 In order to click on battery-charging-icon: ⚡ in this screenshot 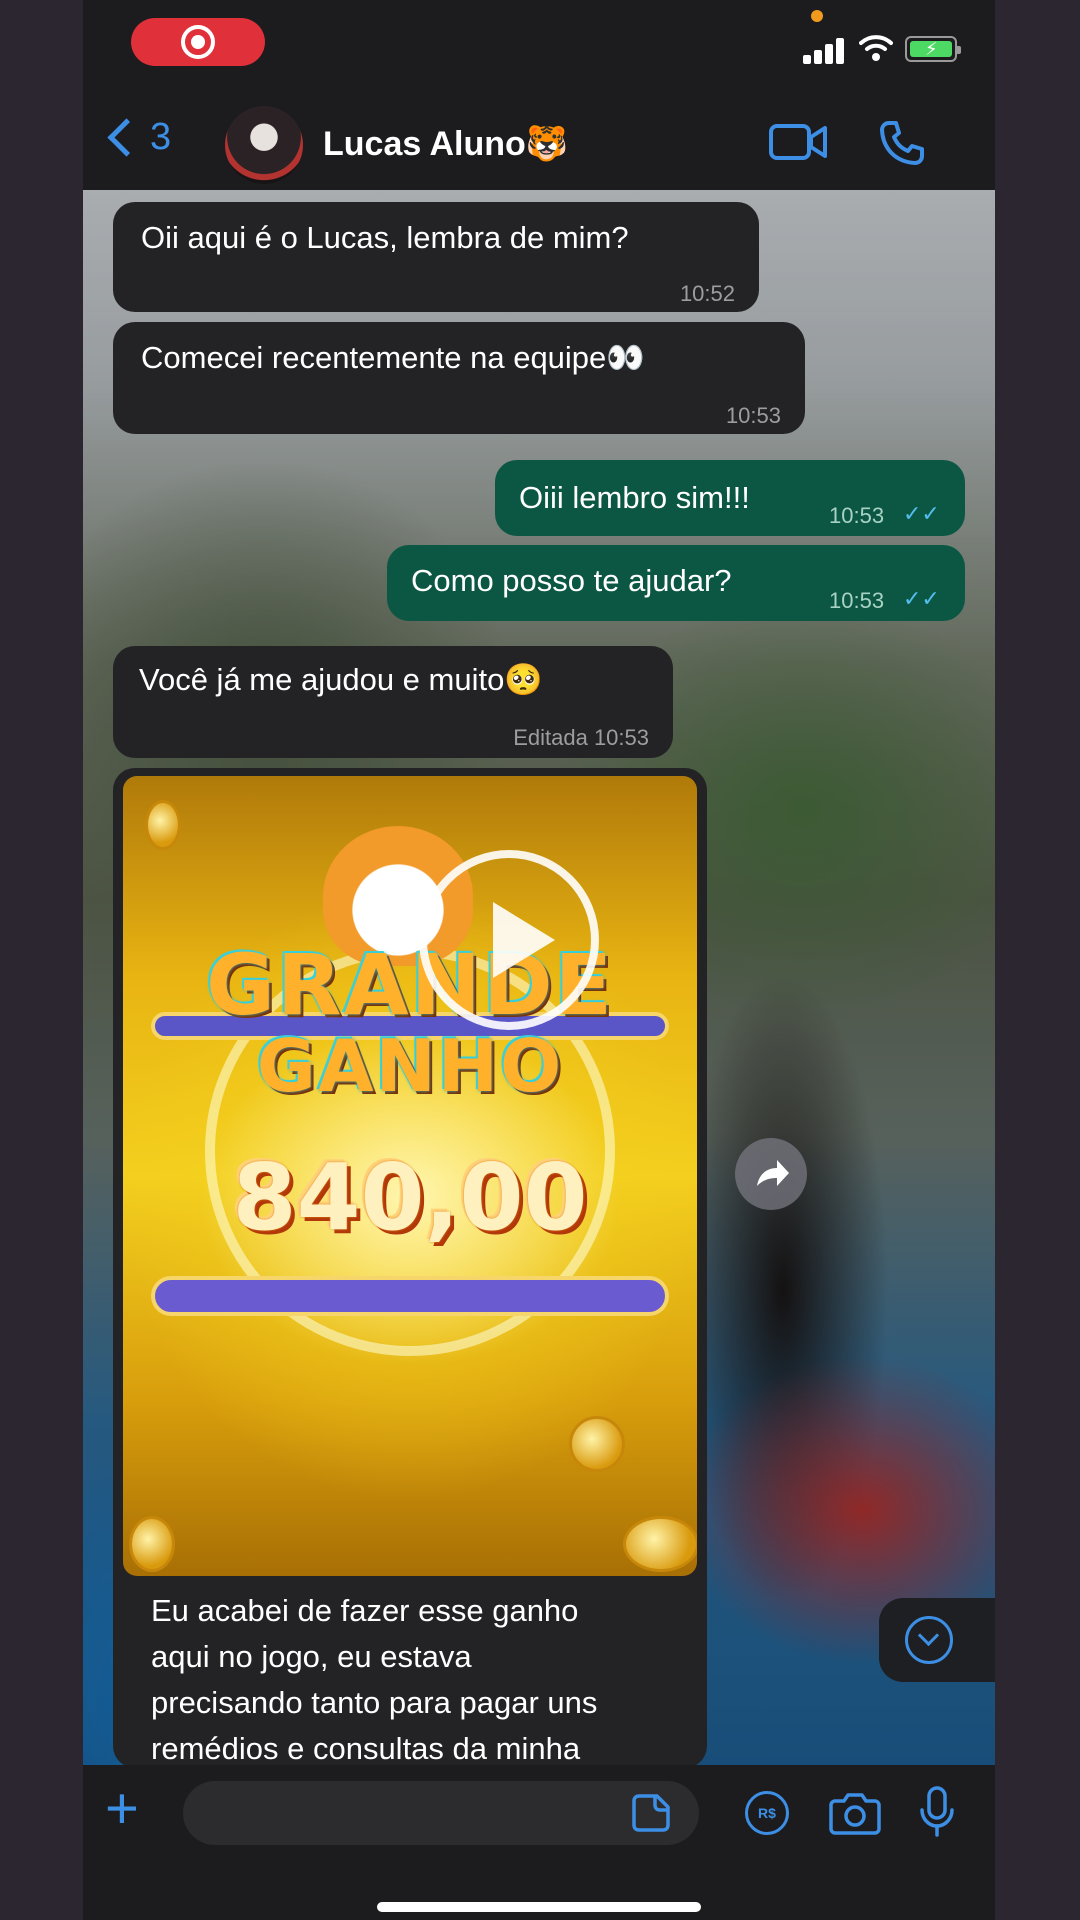, I will do `click(933, 49)`.